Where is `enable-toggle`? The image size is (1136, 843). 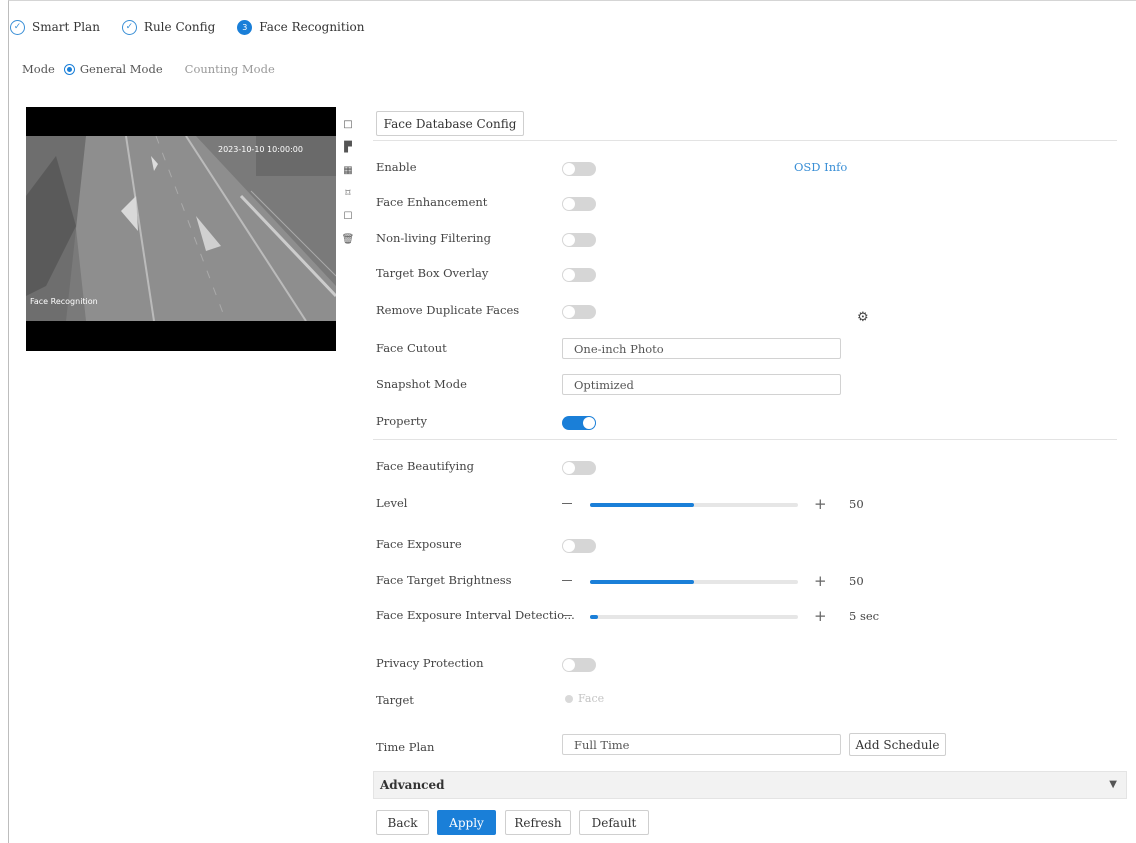
enable-toggle is located at coordinates (579, 169).